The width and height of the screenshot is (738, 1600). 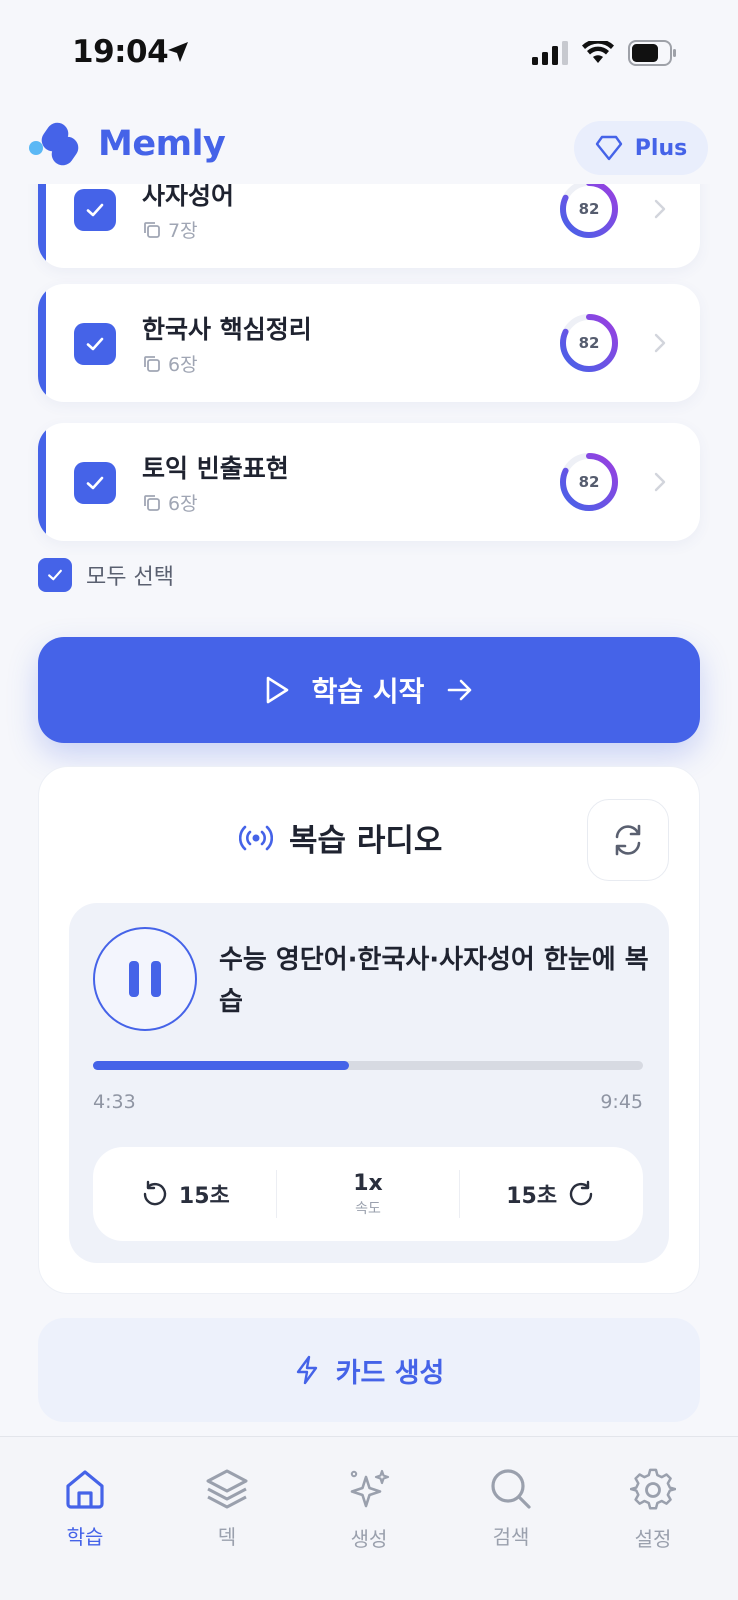 I want to click on deck-title: 한국사 핵심정리, so click(x=227, y=329).